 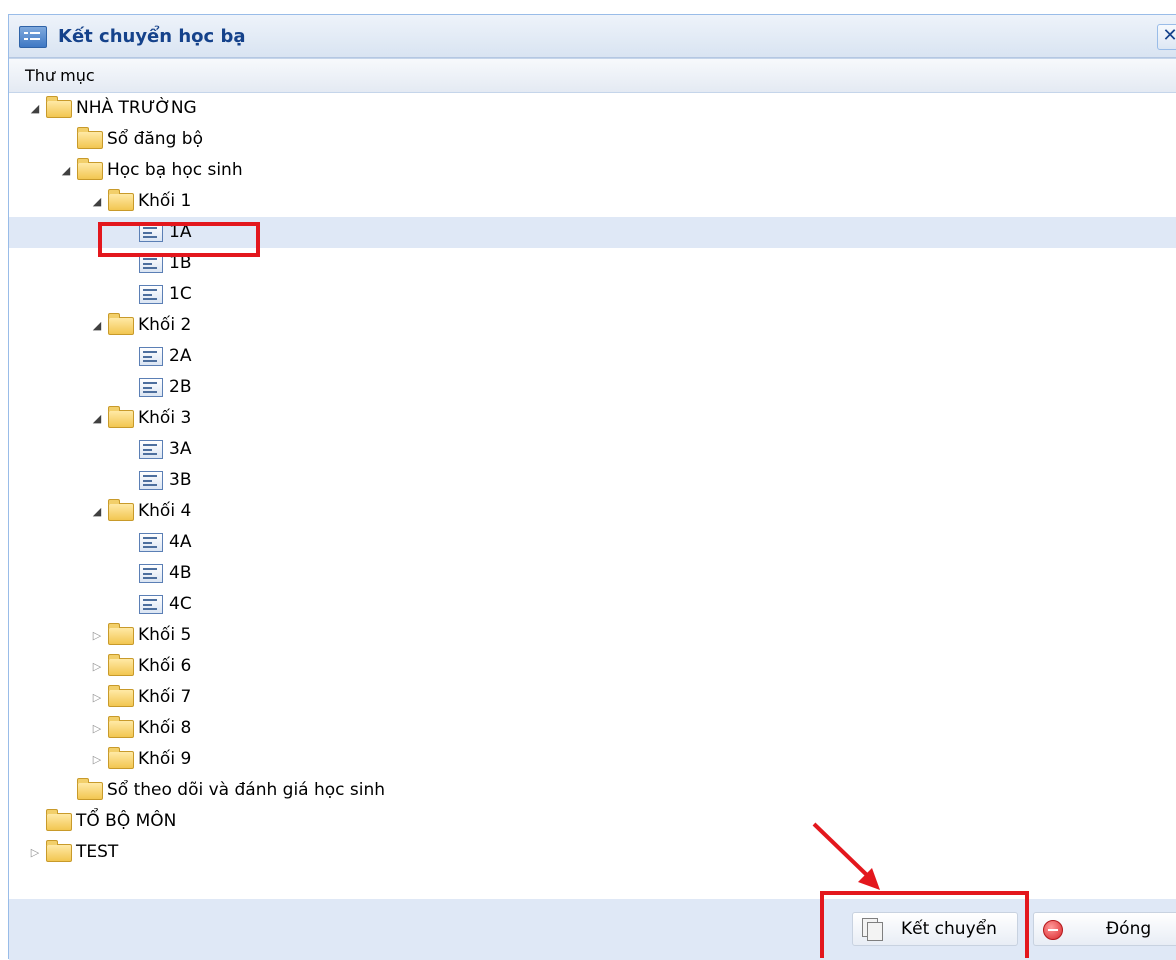 I want to click on tree-item-folder: ▷ Khối 8, so click(x=592, y=728).